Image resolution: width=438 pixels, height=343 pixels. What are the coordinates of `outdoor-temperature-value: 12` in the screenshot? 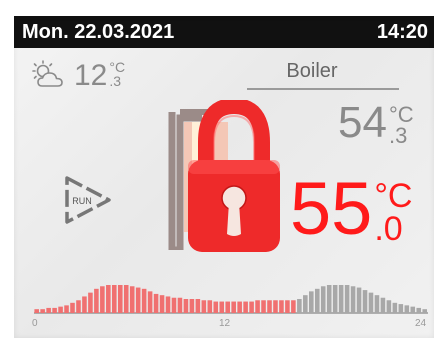 It's located at (91, 75).